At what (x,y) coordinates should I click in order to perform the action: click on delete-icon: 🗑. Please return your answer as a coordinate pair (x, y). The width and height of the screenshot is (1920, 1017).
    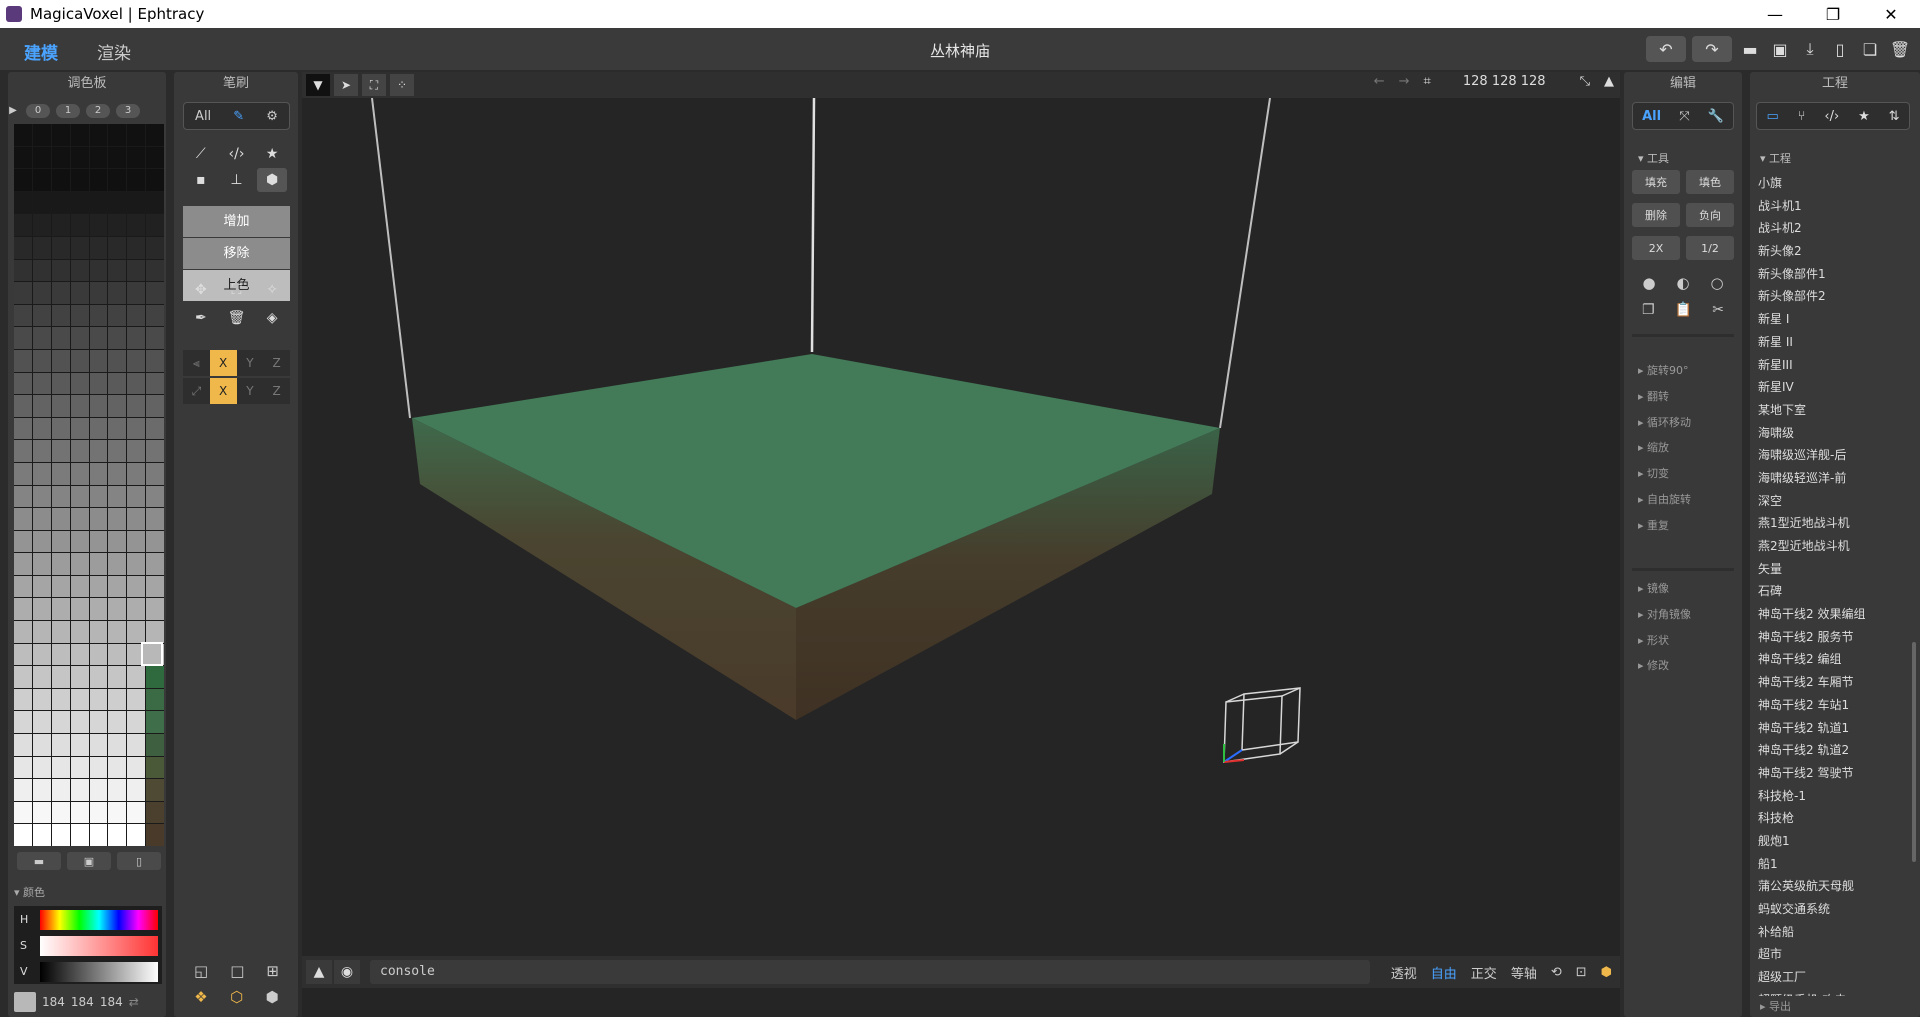
    Looking at the image, I should click on (236, 318).